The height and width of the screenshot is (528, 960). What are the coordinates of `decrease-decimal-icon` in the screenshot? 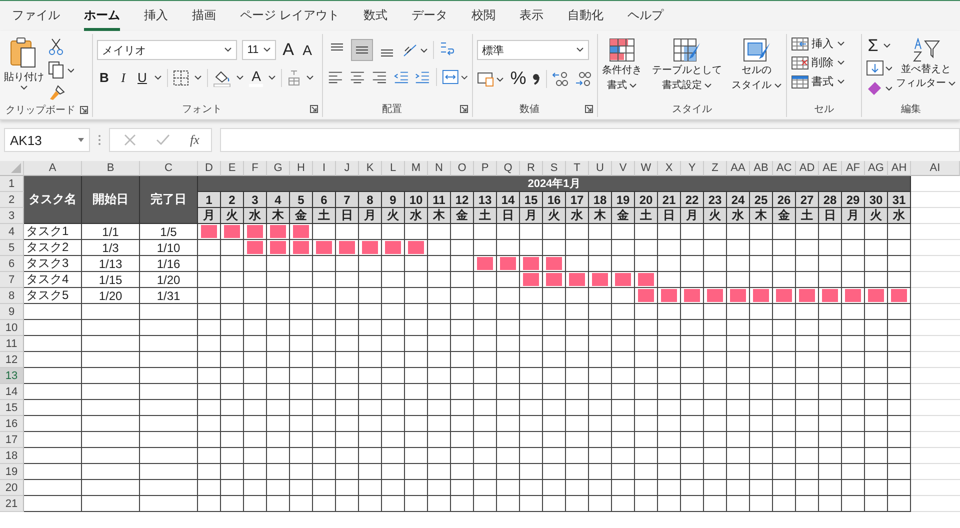 It's located at (584, 78).